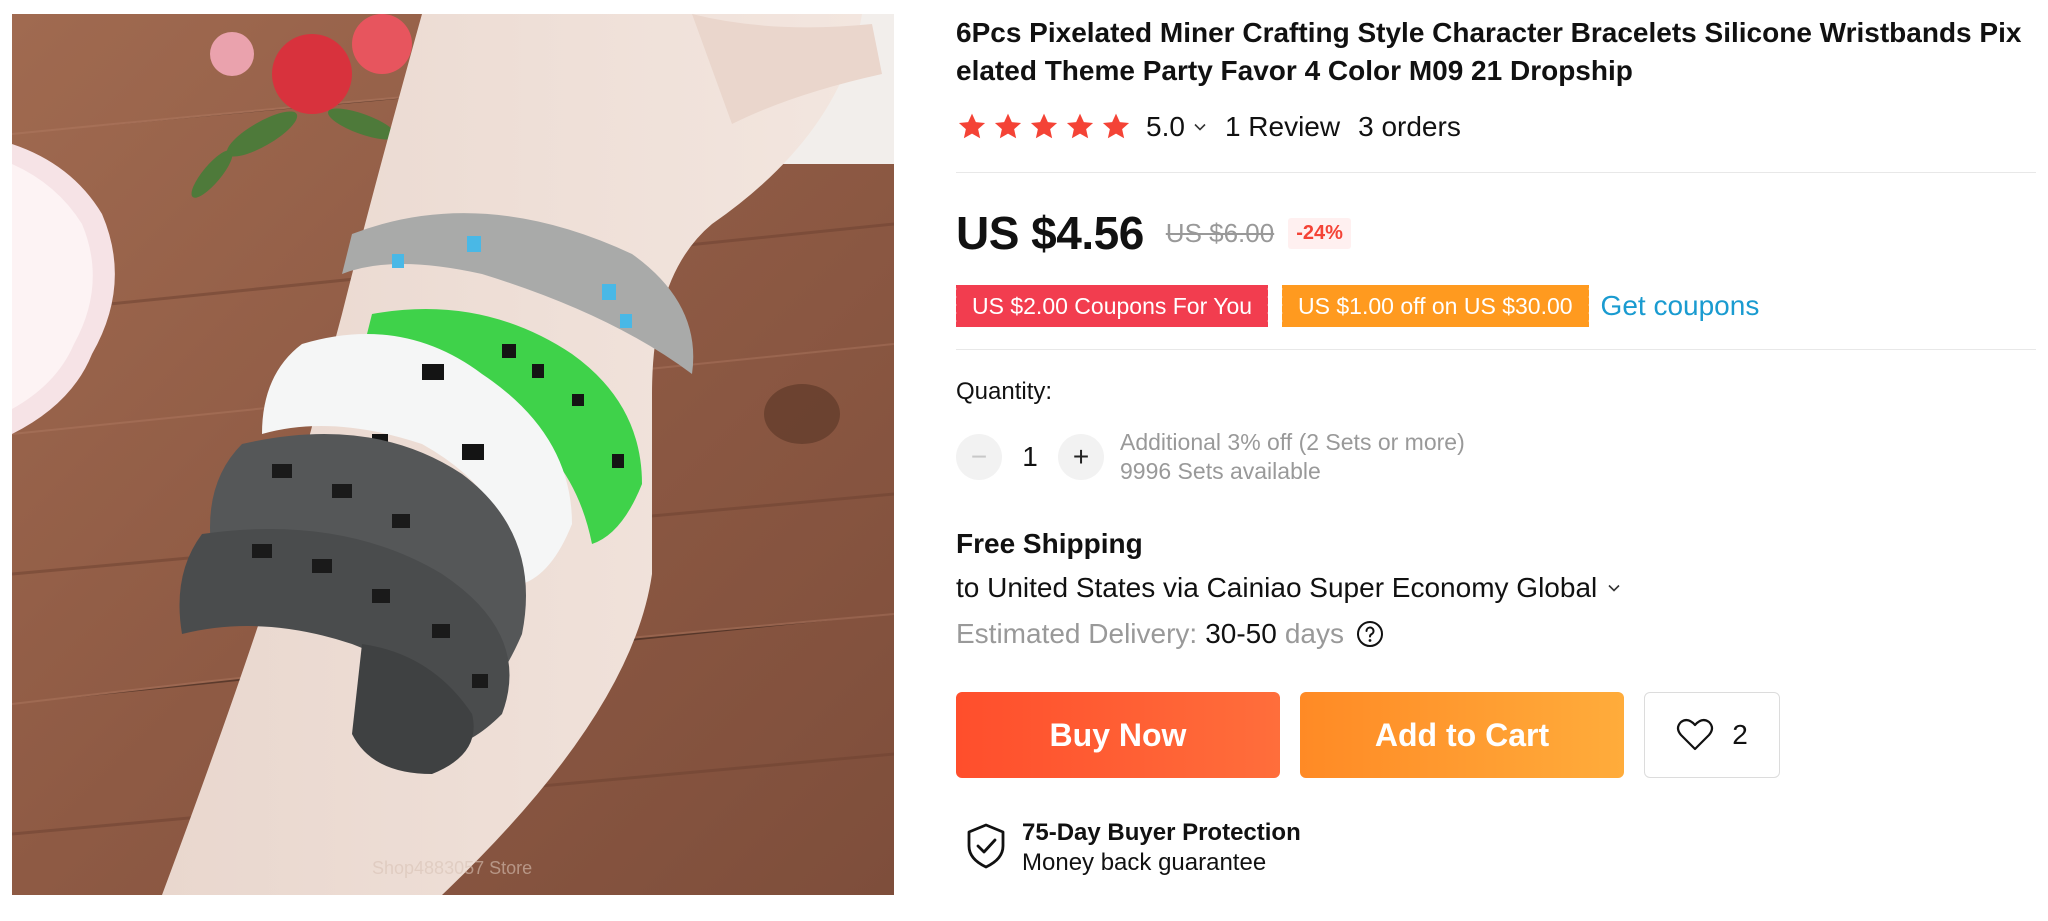  Describe the element at coordinates (1314, 633) in the screenshot. I see `delivery-unit: days` at that location.